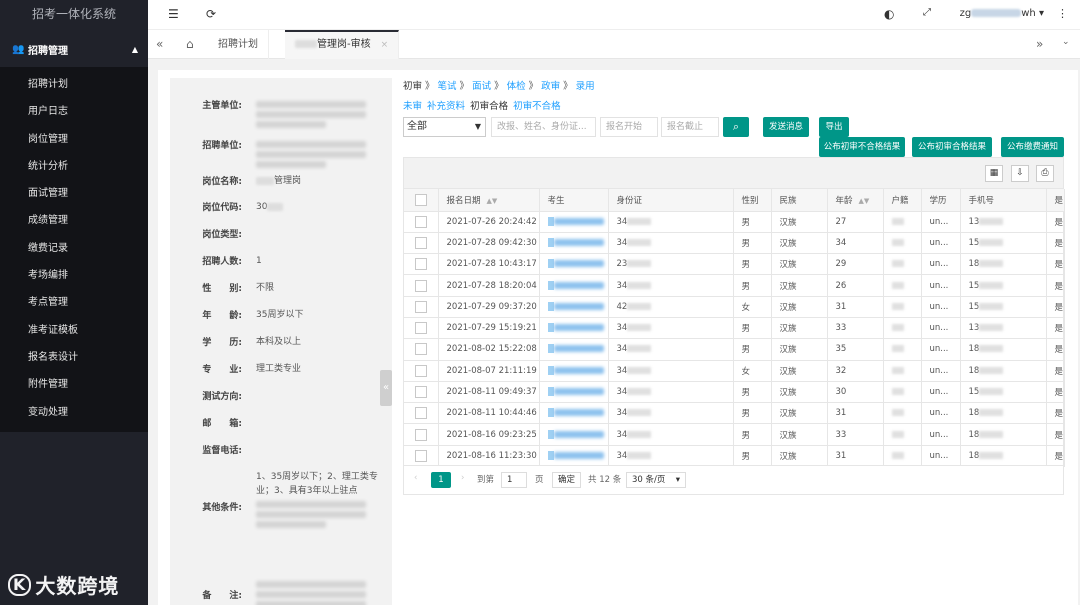 The width and height of the screenshot is (1080, 605). I want to click on menu-group-recruitment: 👥 招聘管理 ▲, so click(74, 49).